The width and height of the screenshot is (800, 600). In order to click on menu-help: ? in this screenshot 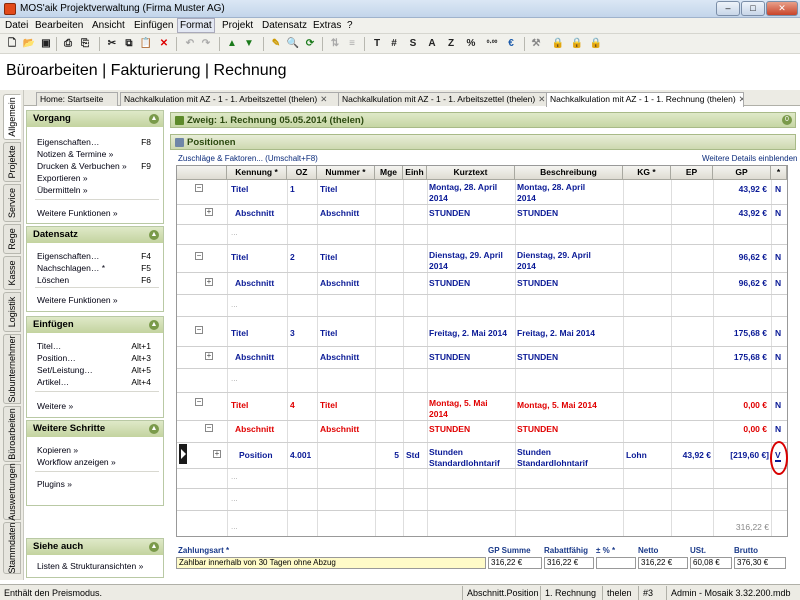, I will do `click(350, 25)`.